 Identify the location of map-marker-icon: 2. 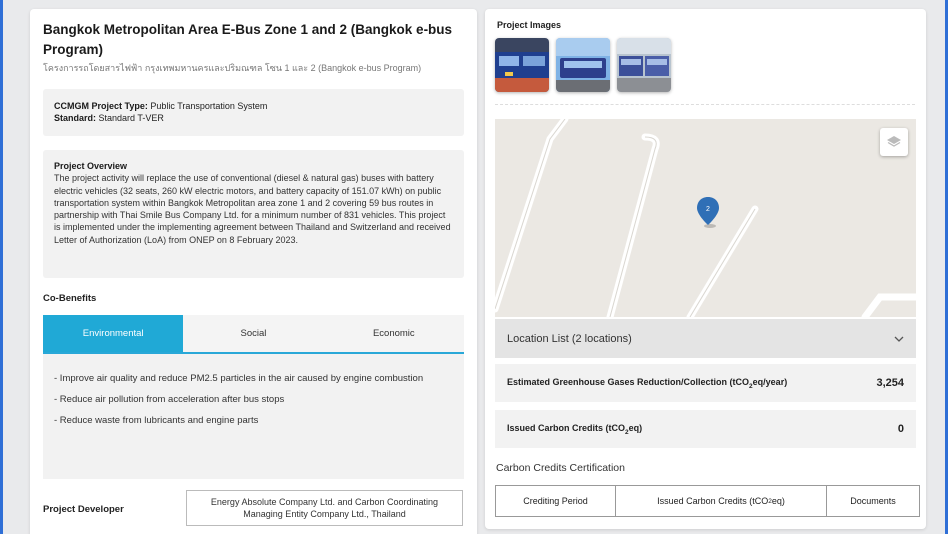
(708, 213).